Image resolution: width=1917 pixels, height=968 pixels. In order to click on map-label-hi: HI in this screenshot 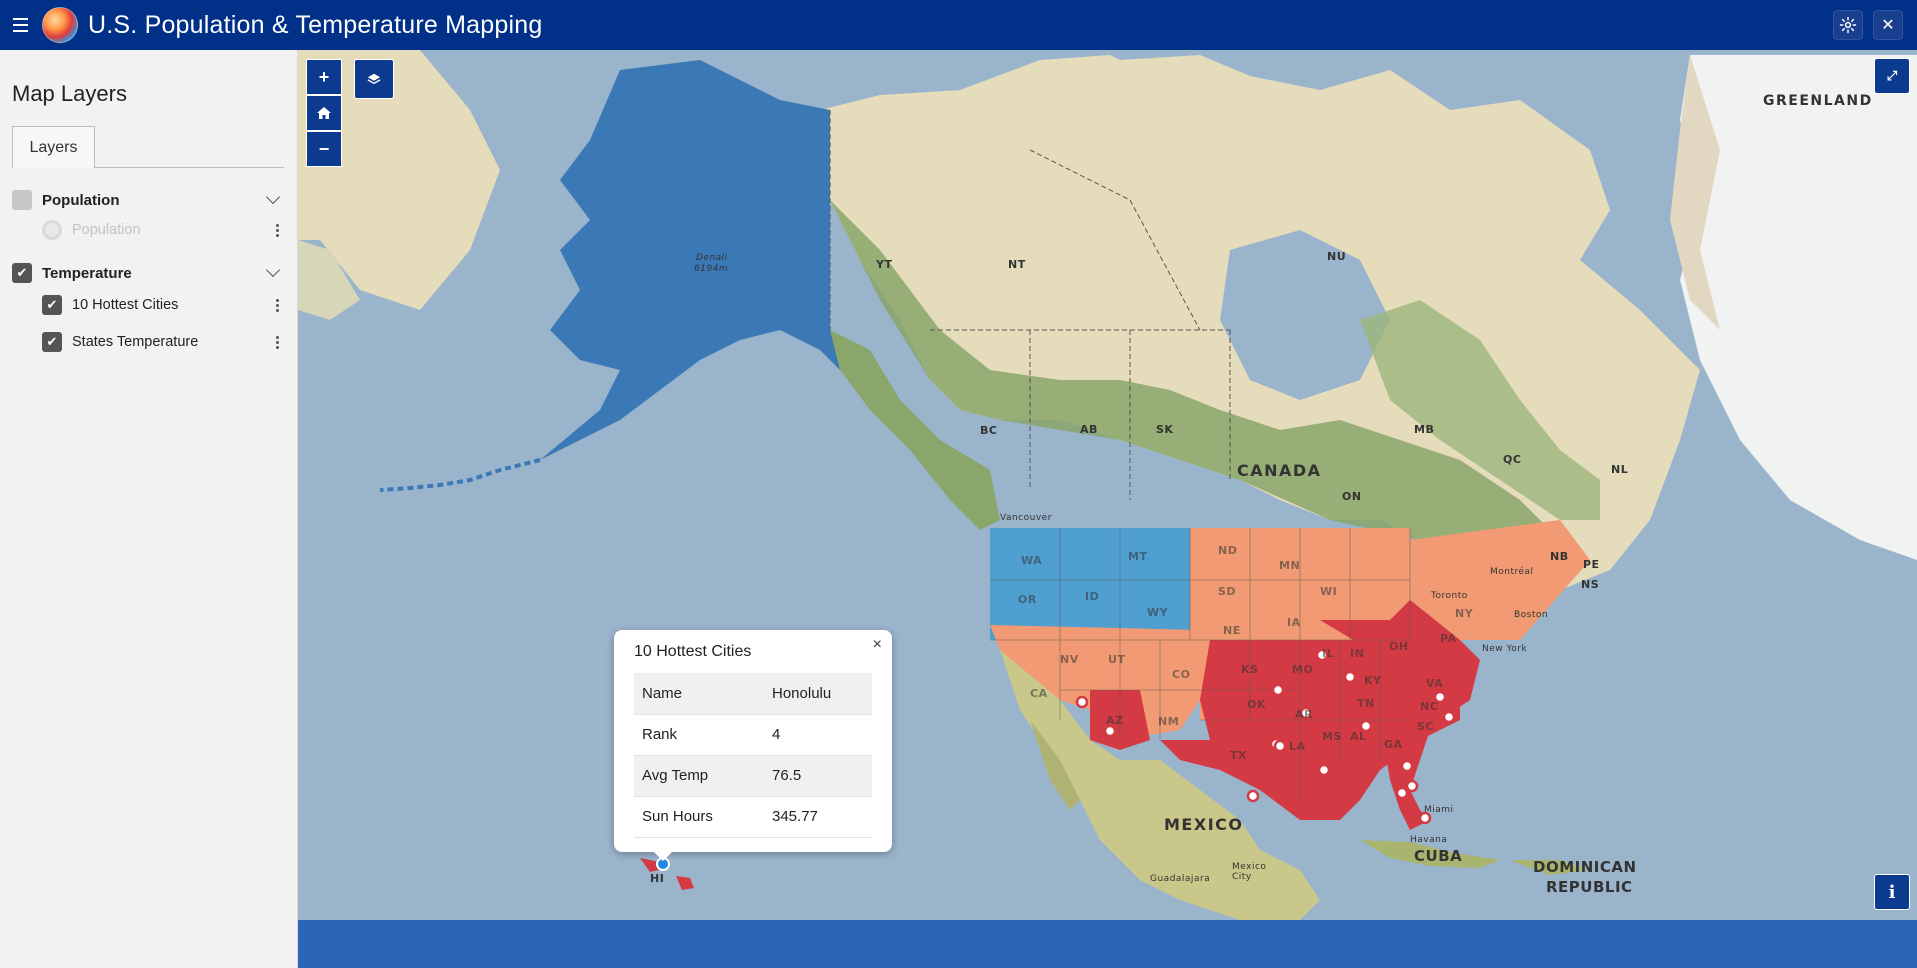, I will do `click(657, 878)`.